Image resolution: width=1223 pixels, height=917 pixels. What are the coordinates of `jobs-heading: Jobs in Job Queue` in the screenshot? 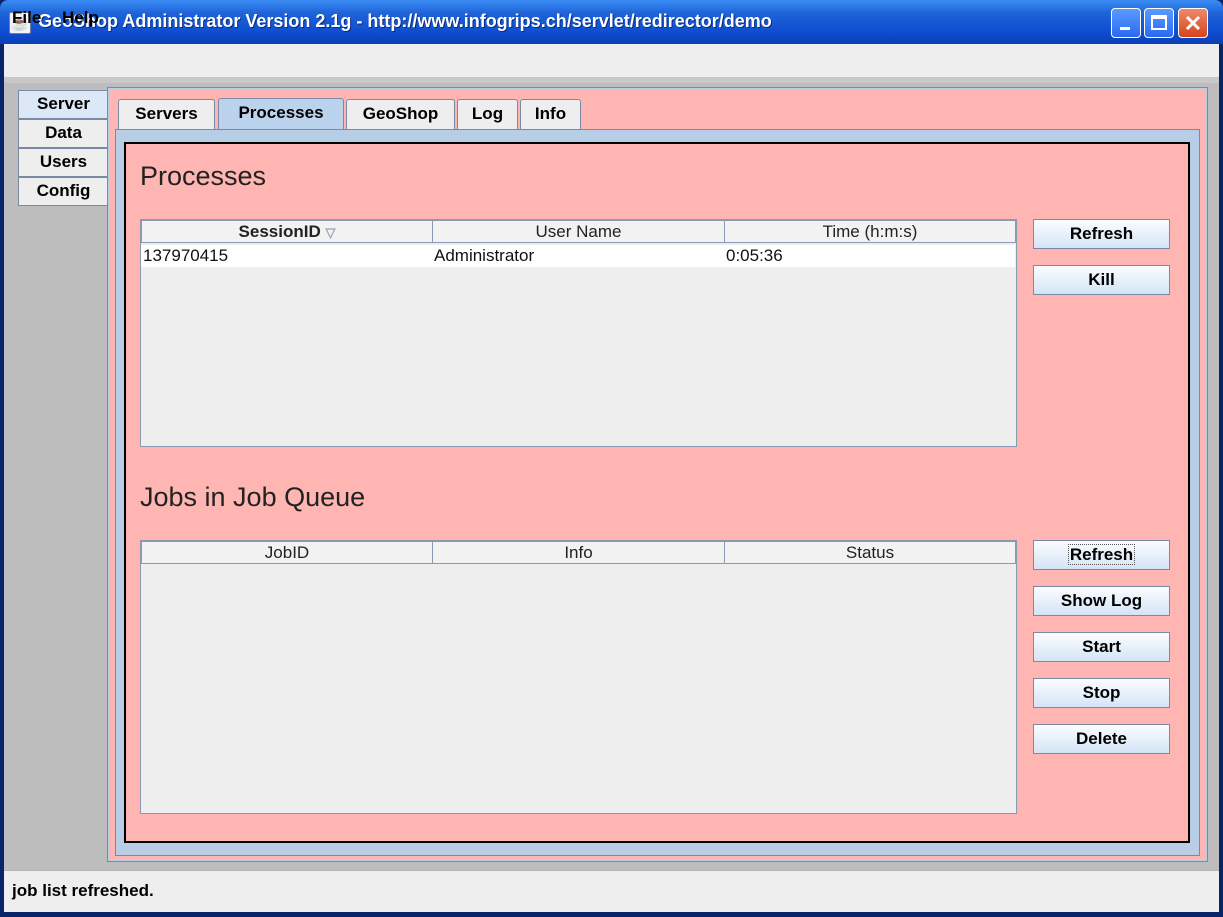 It's located at (253, 497).